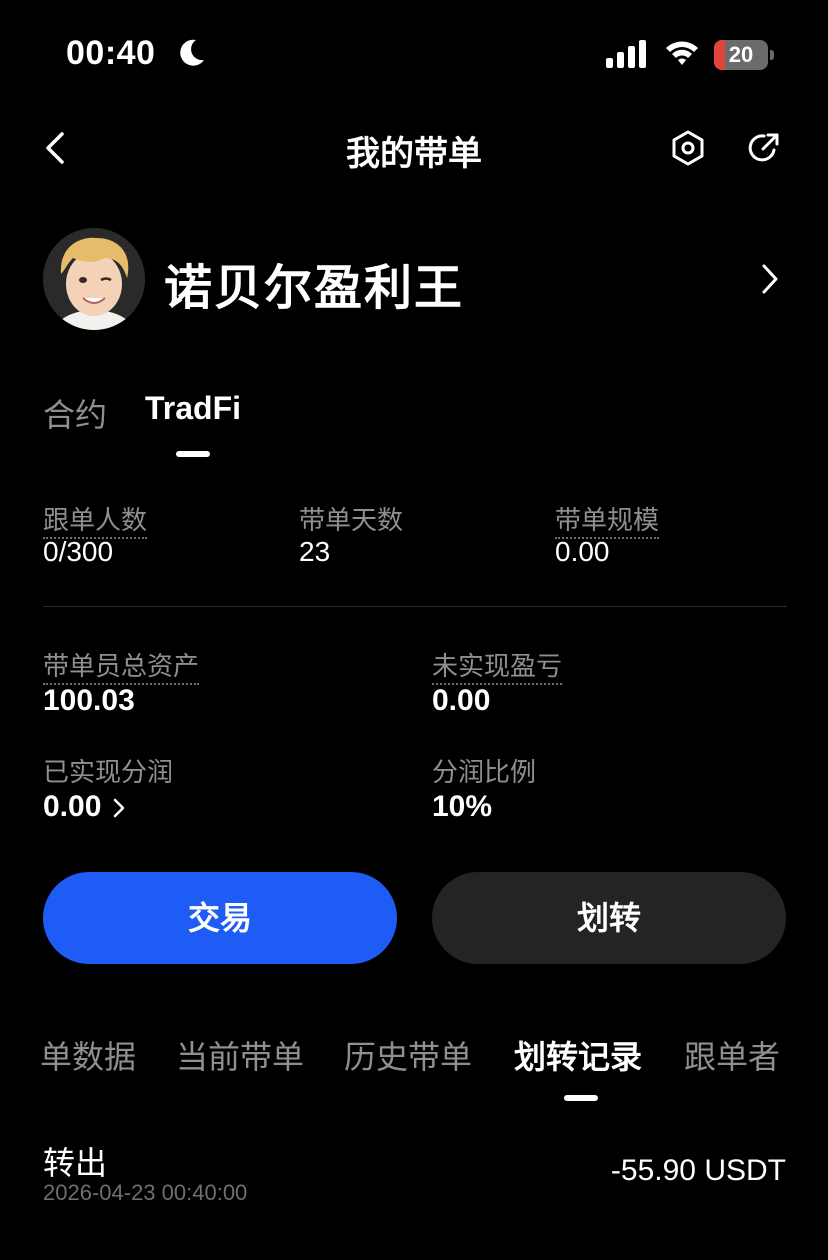 This screenshot has width=828, height=1260. I want to click on follower-count-value: 0/300, so click(78, 551).